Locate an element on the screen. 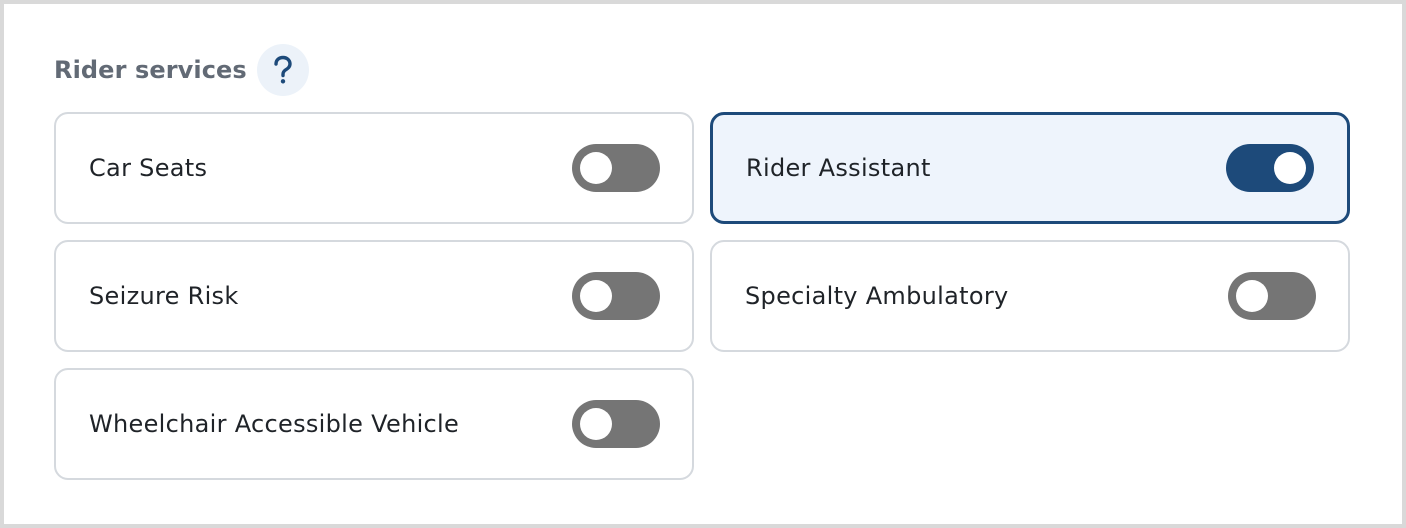  service-label: Wheelchair Accessible Vehicle is located at coordinates (274, 424).